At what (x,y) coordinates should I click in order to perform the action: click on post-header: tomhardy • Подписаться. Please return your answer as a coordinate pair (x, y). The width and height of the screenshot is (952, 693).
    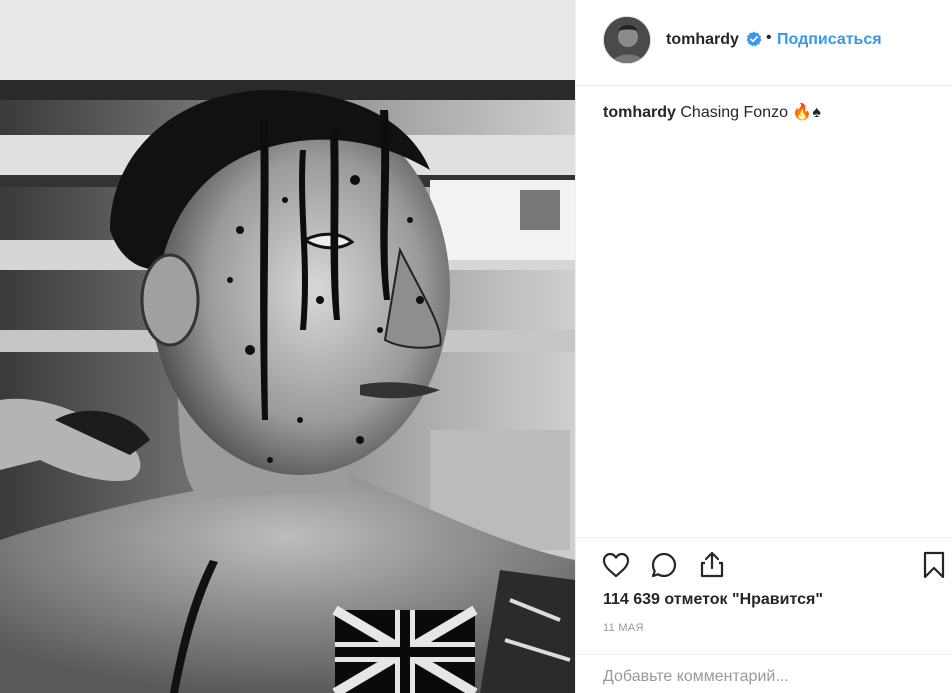
    Looking at the image, I should click on (764, 43).